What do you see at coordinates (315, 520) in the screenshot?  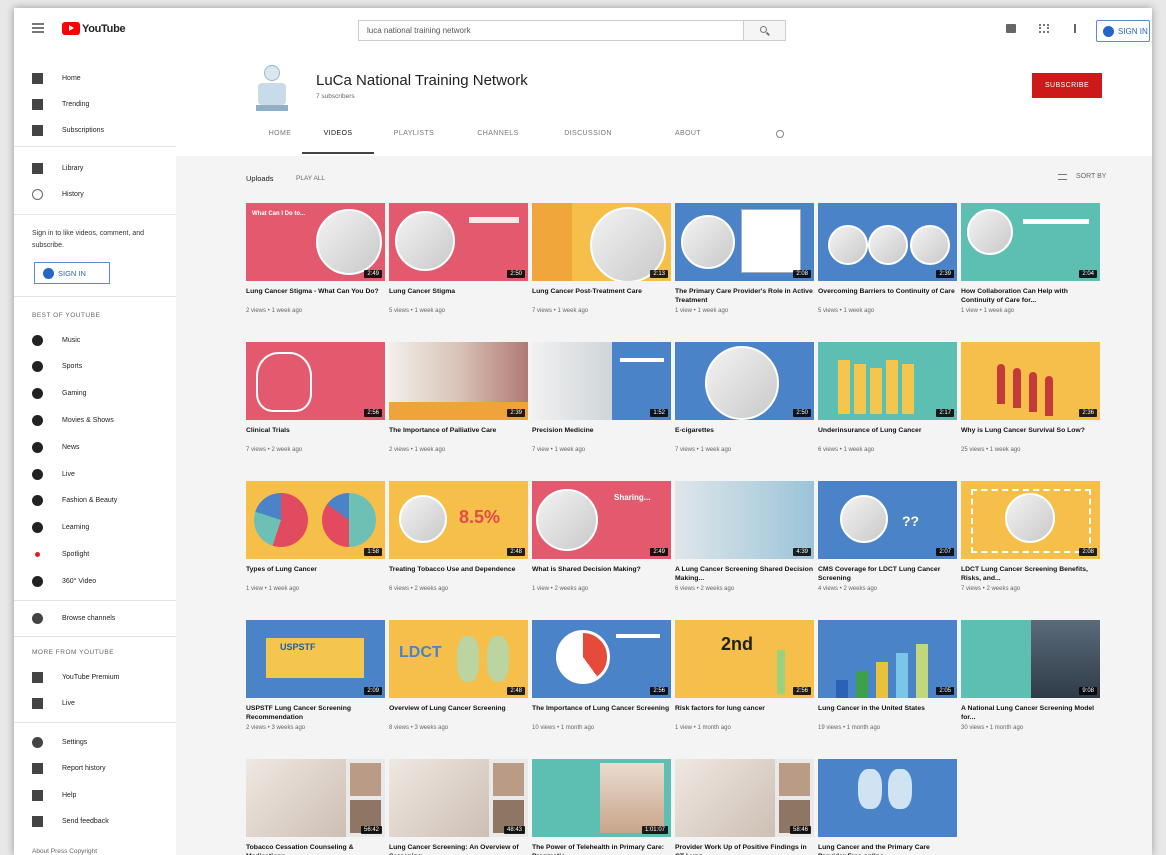 I see `video-thumbnail: 1:58` at bounding box center [315, 520].